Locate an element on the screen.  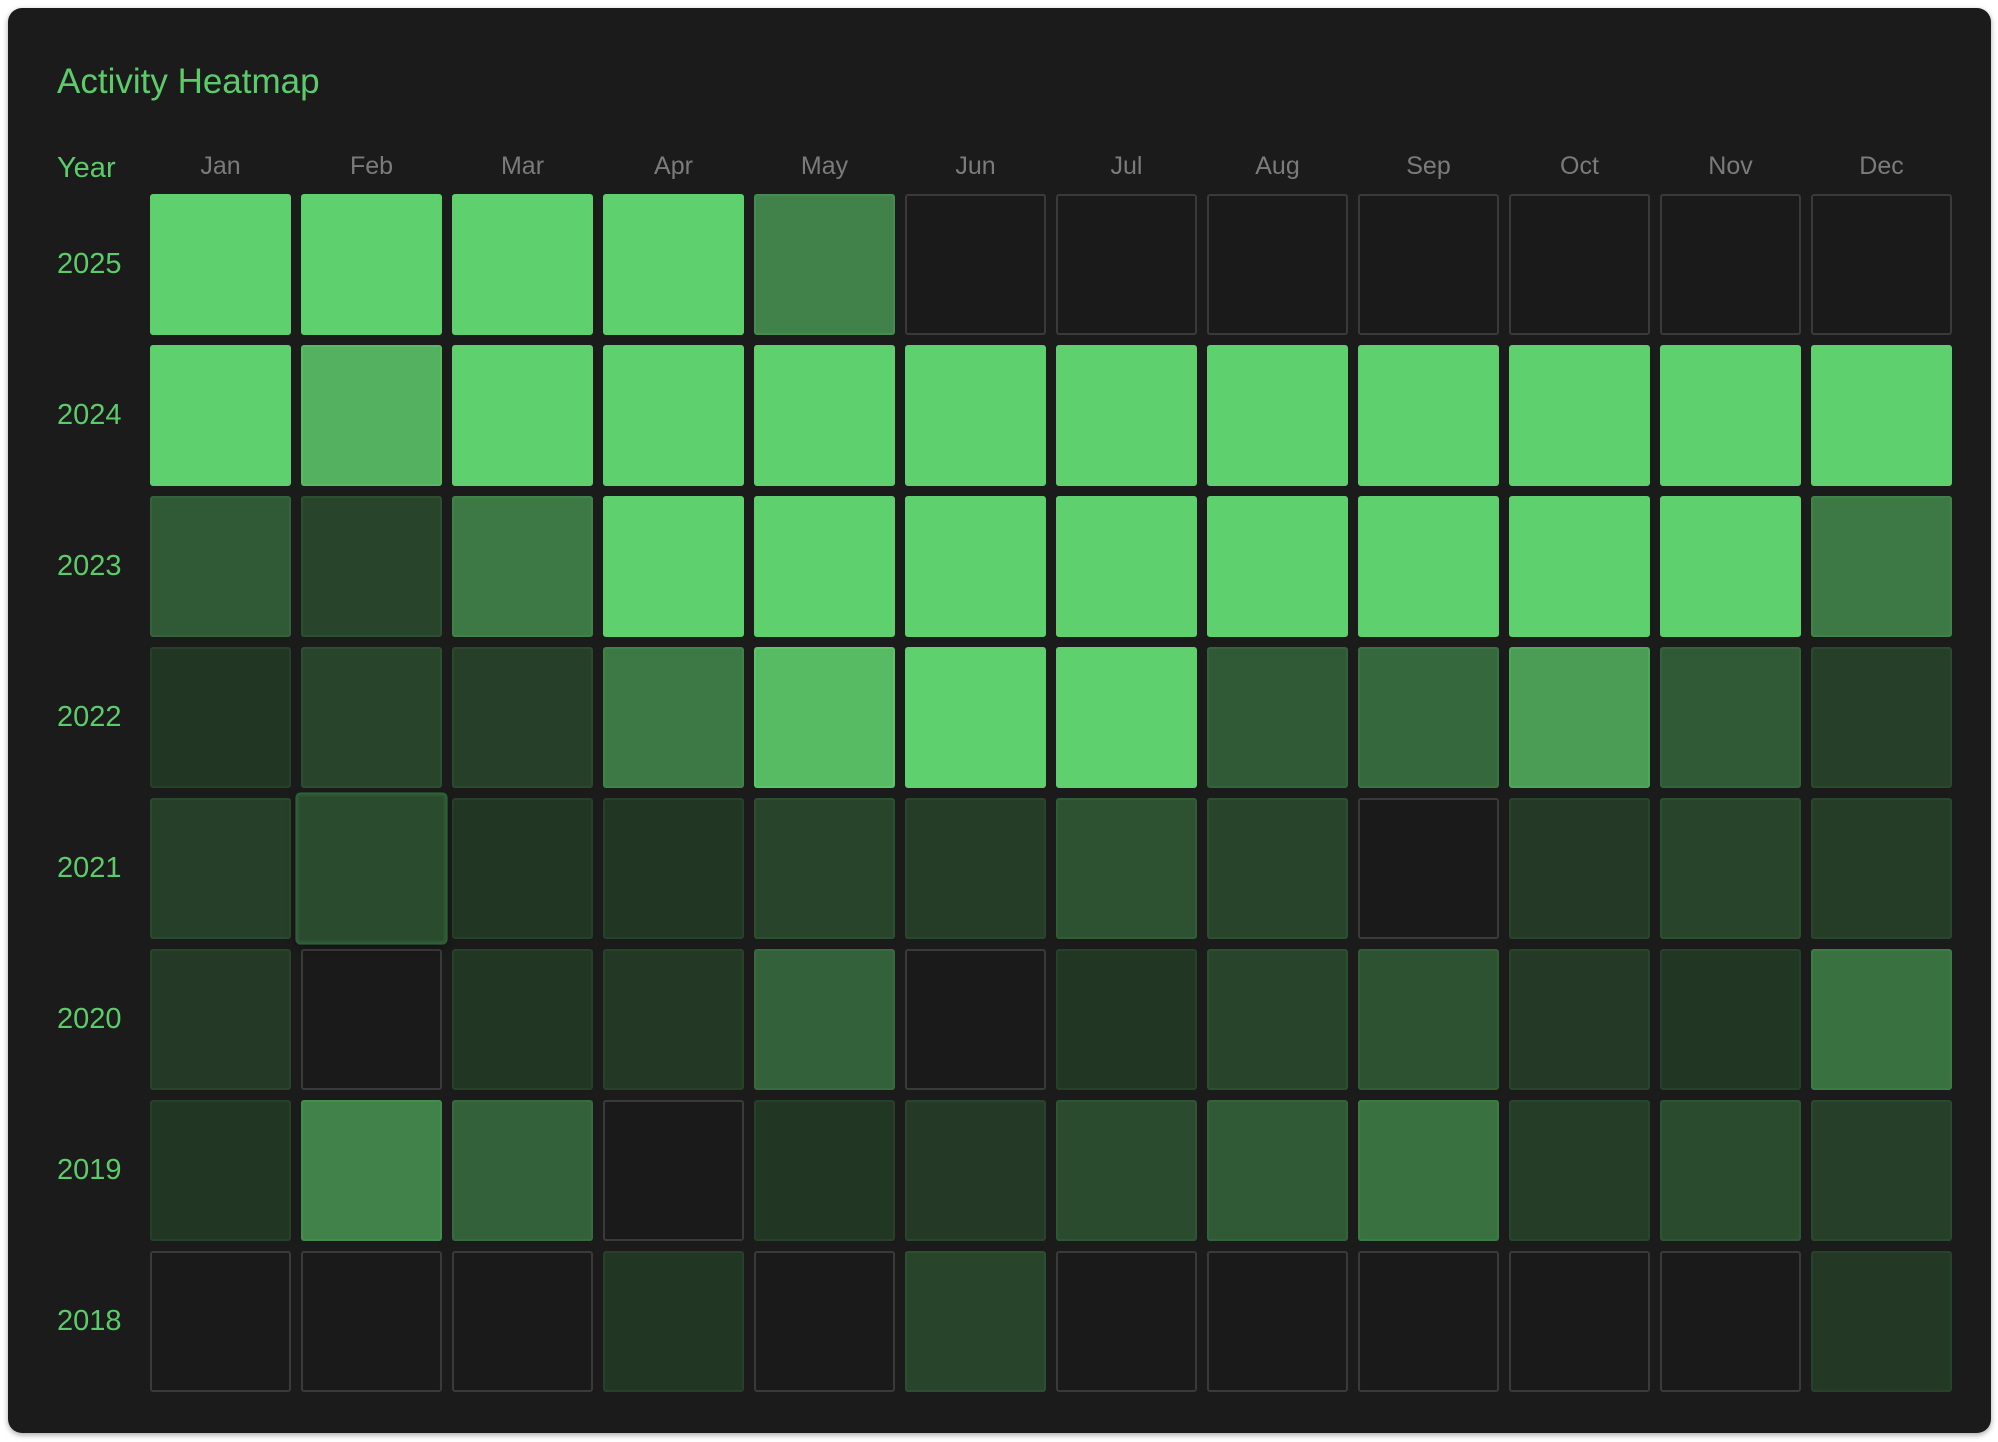
heatmap-cell-2023-dec is located at coordinates (1881, 566).